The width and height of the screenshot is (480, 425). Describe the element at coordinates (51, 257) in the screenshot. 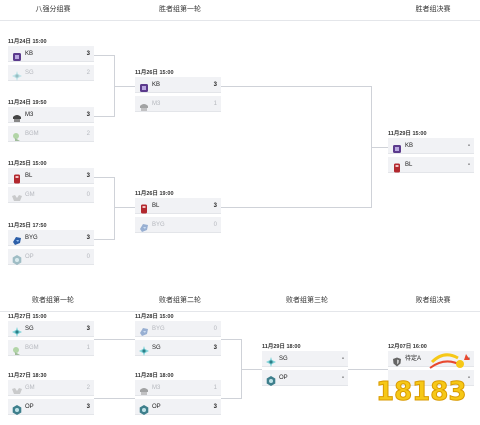

I see `team-row: OP 0` at that location.